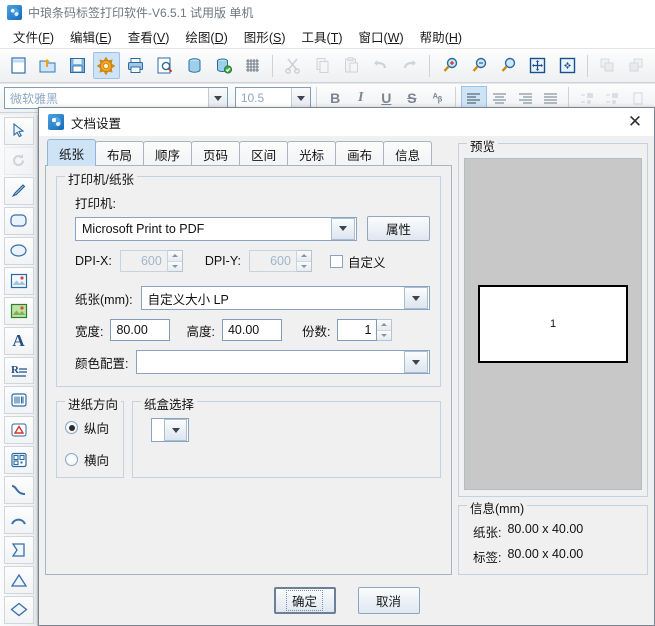 This screenshot has width=655, height=626. Describe the element at coordinates (357, 330) in the screenshot. I see `copies-value: 1` at that location.